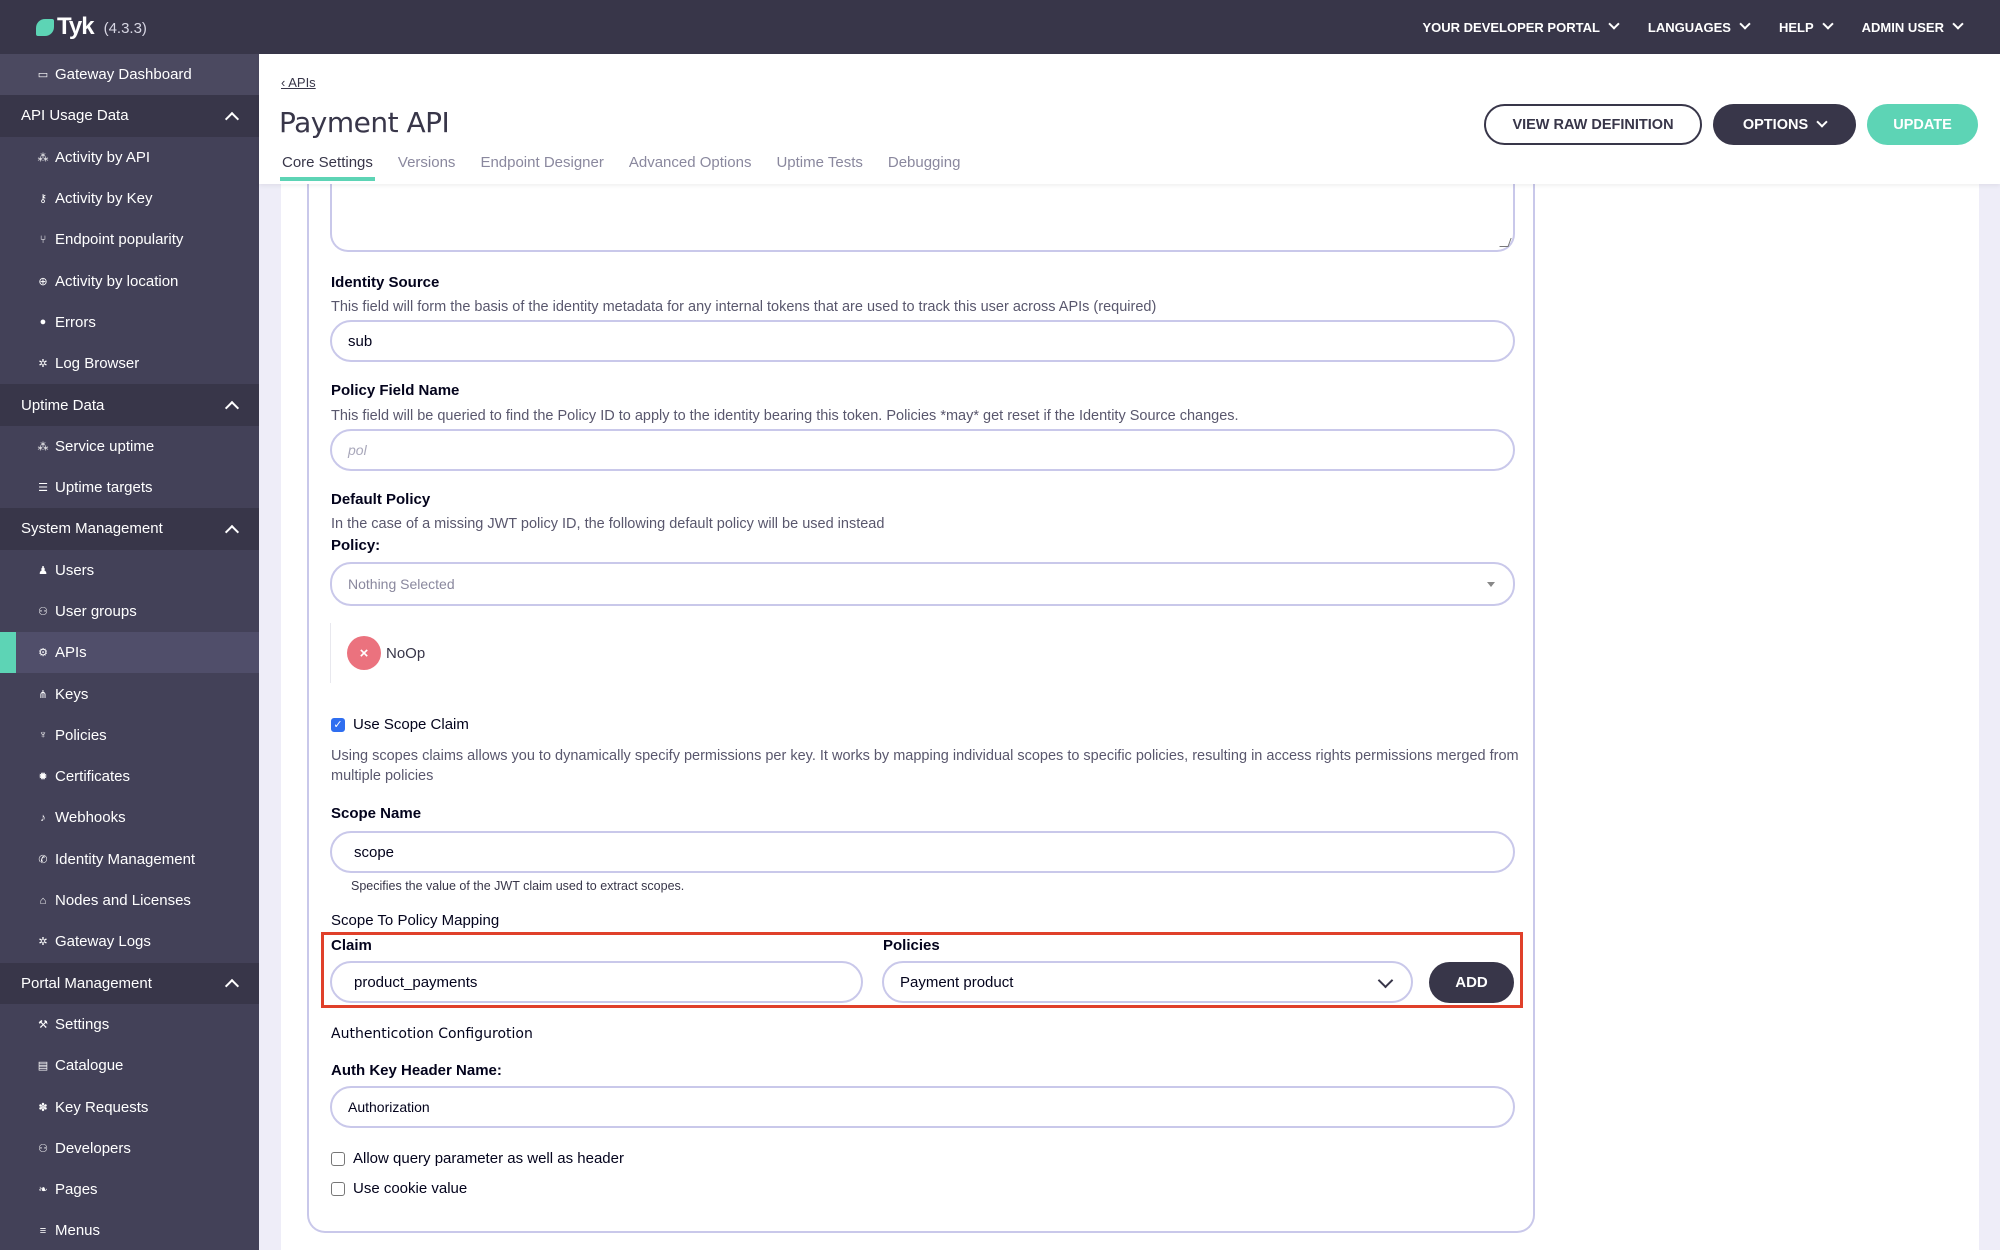 This screenshot has height=1250, width=2000. I want to click on auth-key-header-label: Auth Key Header Name:, so click(416, 1070).